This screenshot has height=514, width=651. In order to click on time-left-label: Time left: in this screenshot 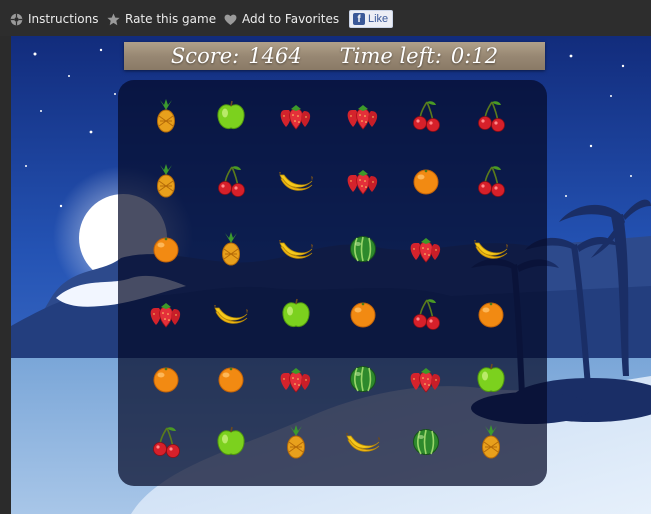, I will do `click(390, 56)`.